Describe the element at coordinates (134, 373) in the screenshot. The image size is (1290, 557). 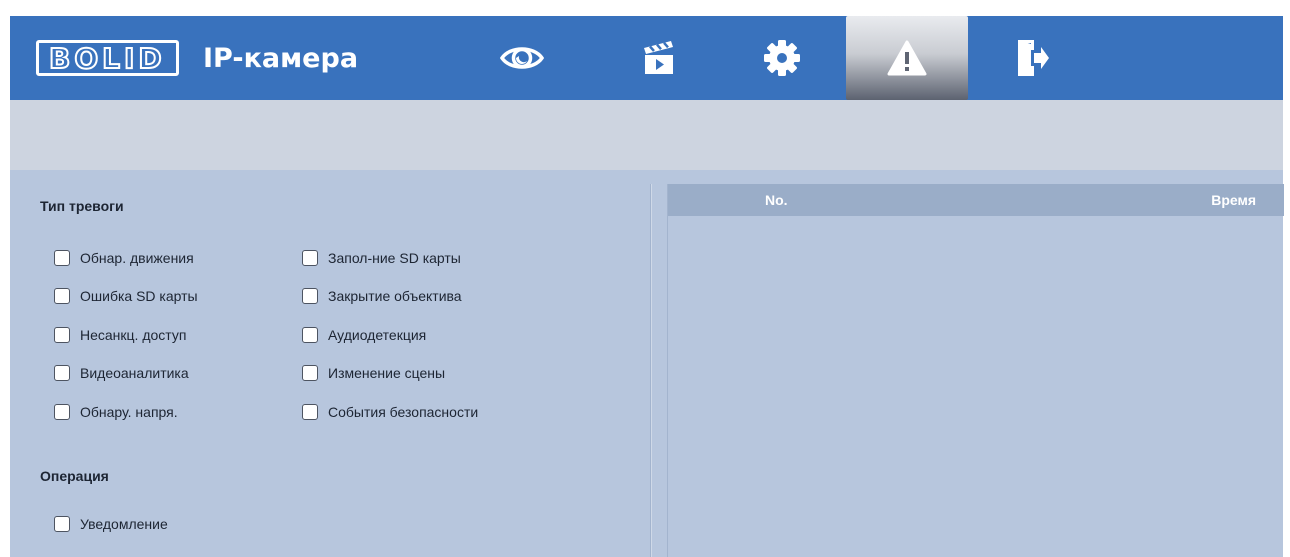
I see `checkbox-label: Видеоаналитика` at that location.